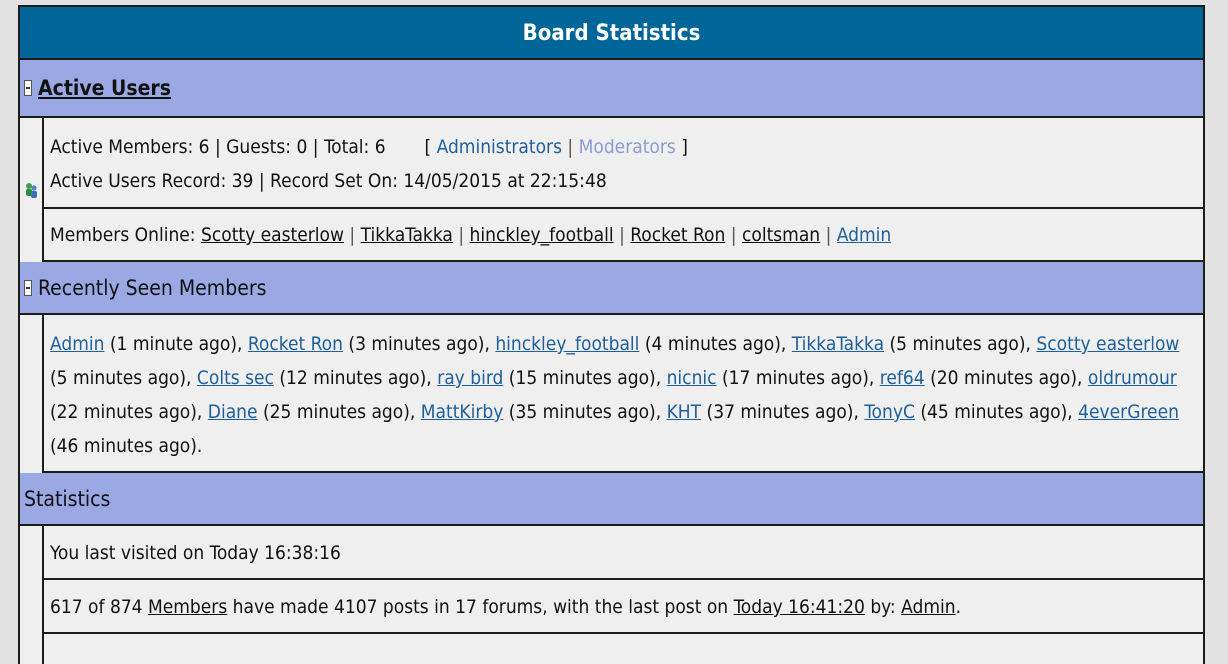 The height and width of the screenshot is (664, 1228). I want to click on online-member-link: hinckley_football, so click(542, 235).